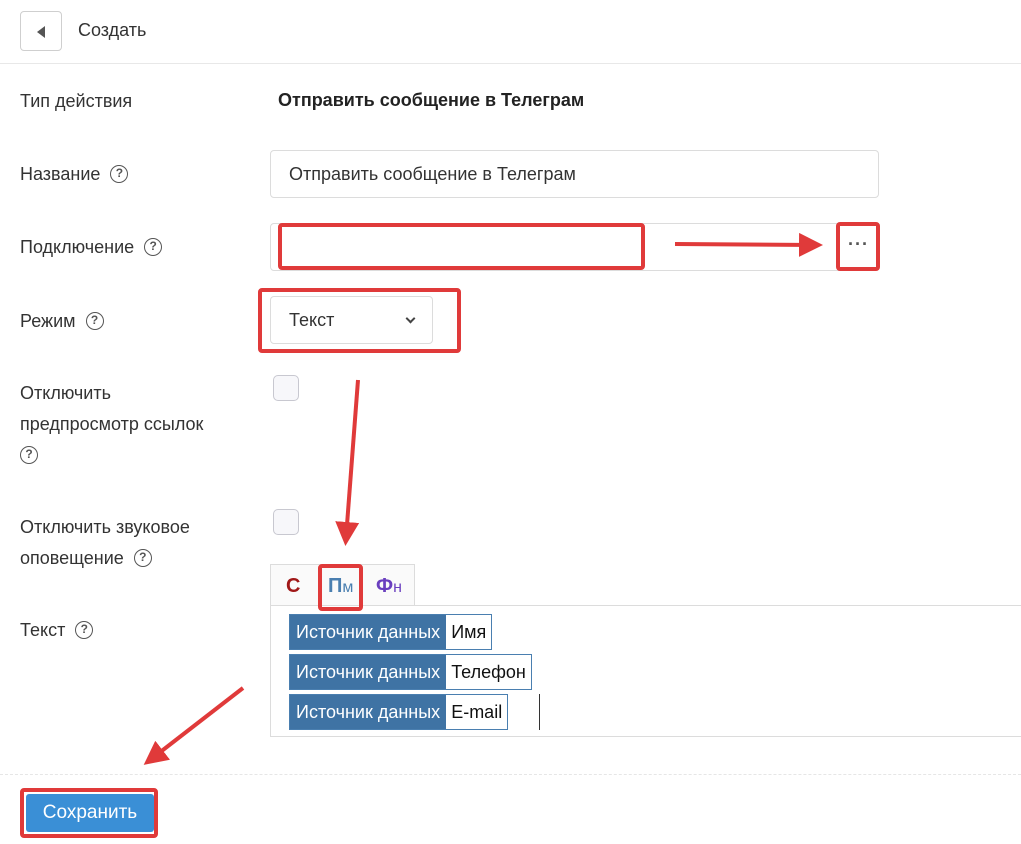 The image size is (1021, 844). Describe the element at coordinates (76, 101) in the screenshot. I see `action-type-label: Тип действия` at that location.